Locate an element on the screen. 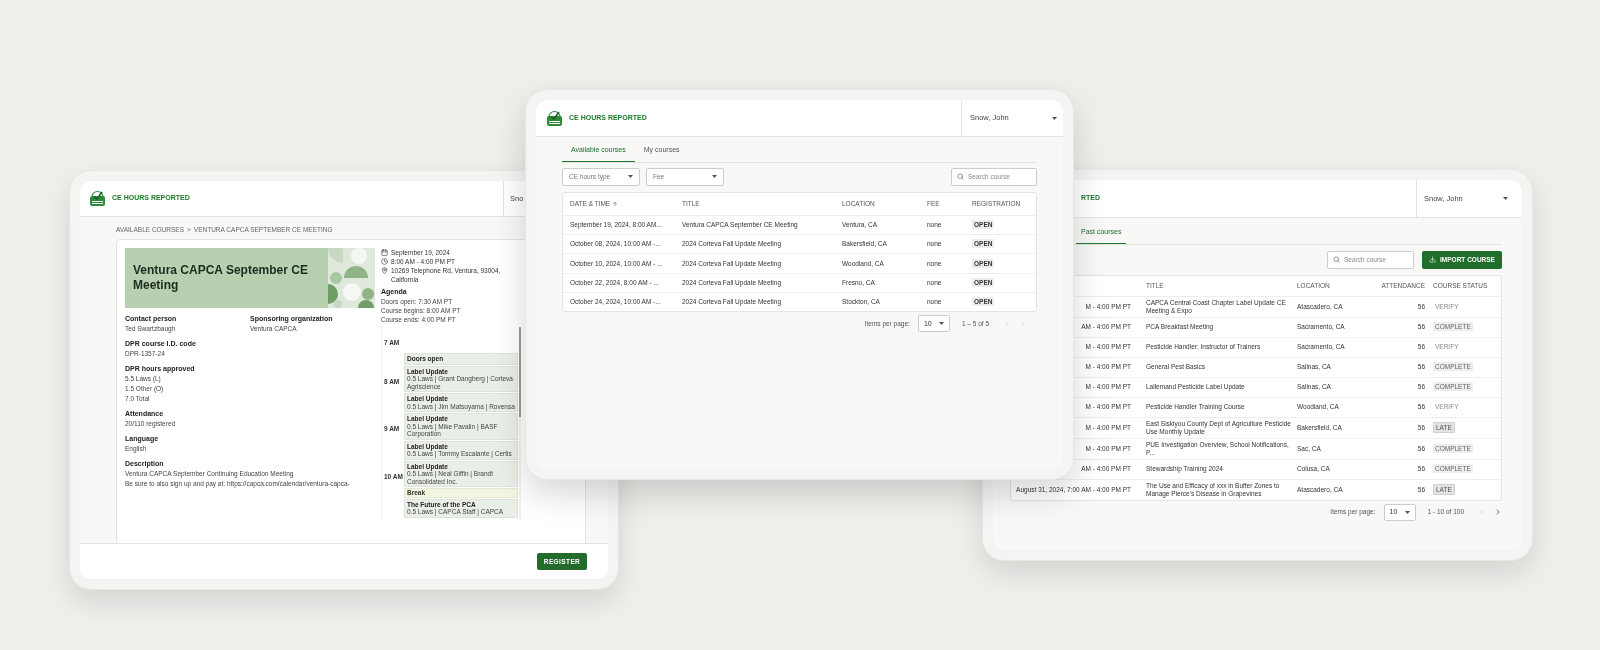 The image size is (1600, 650). download-icon is located at coordinates (1433, 259).